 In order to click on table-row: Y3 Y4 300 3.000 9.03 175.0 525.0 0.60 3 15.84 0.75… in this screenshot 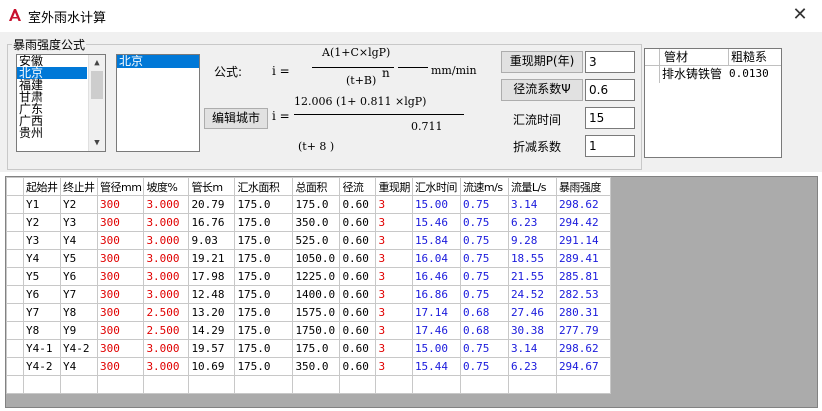, I will do `click(308, 240)`.